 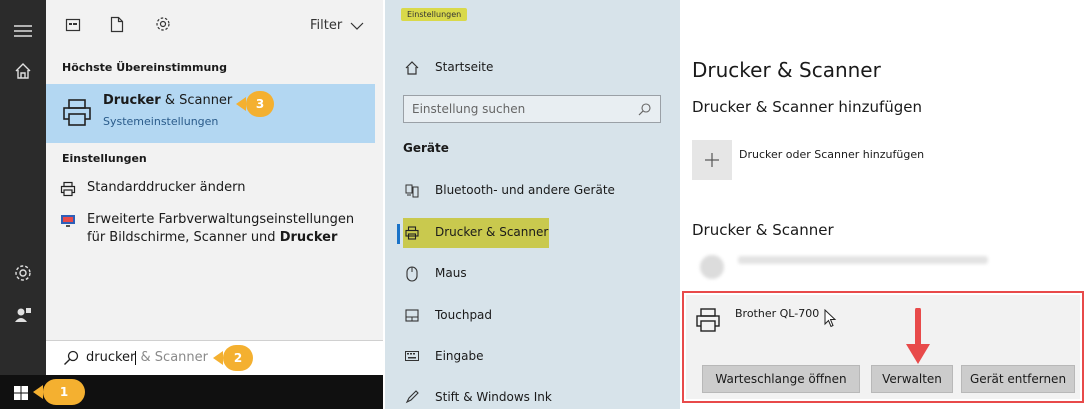 I want to click on nav-item-stift: Stift & Windows Ink, so click(x=532, y=398).